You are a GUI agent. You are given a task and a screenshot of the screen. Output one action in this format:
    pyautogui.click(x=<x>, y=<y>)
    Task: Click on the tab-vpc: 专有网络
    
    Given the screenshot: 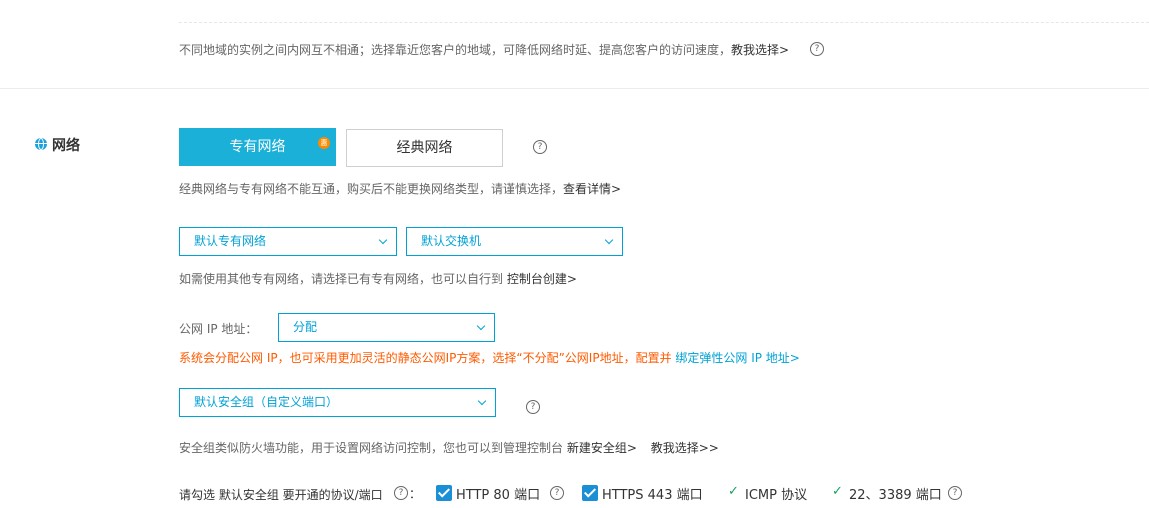 What is the action you would take?
    pyautogui.click(x=257, y=147)
    